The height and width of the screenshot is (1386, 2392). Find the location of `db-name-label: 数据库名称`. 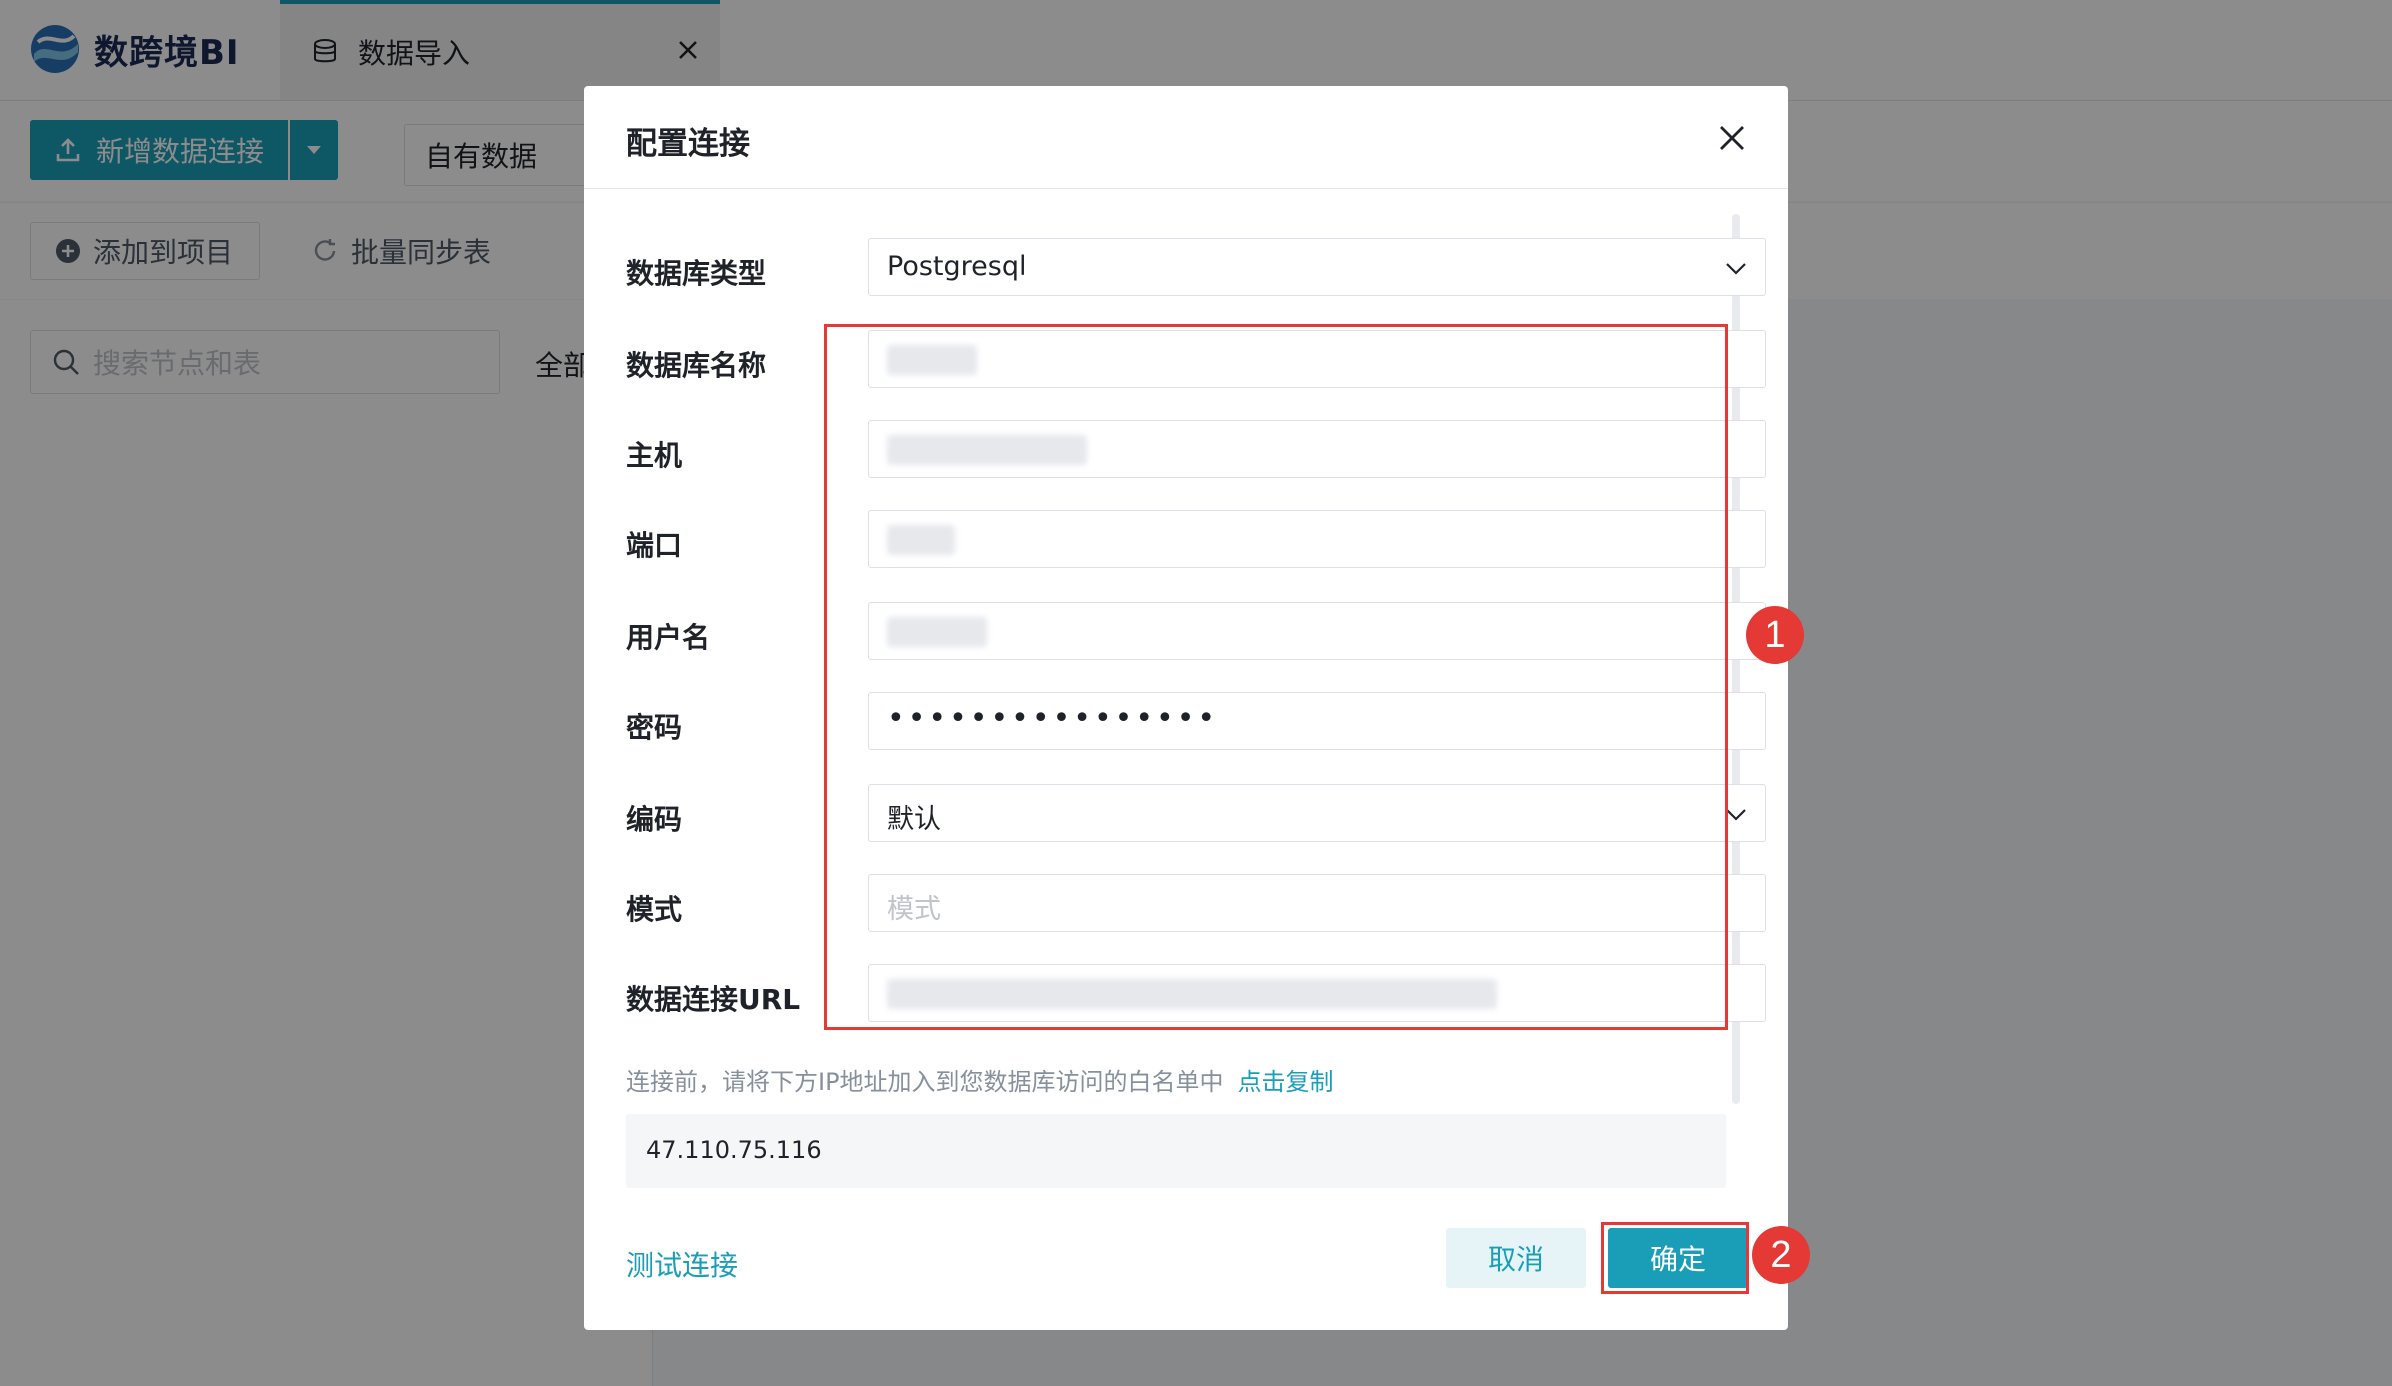

db-name-label: 数据库名称 is located at coordinates (696, 365).